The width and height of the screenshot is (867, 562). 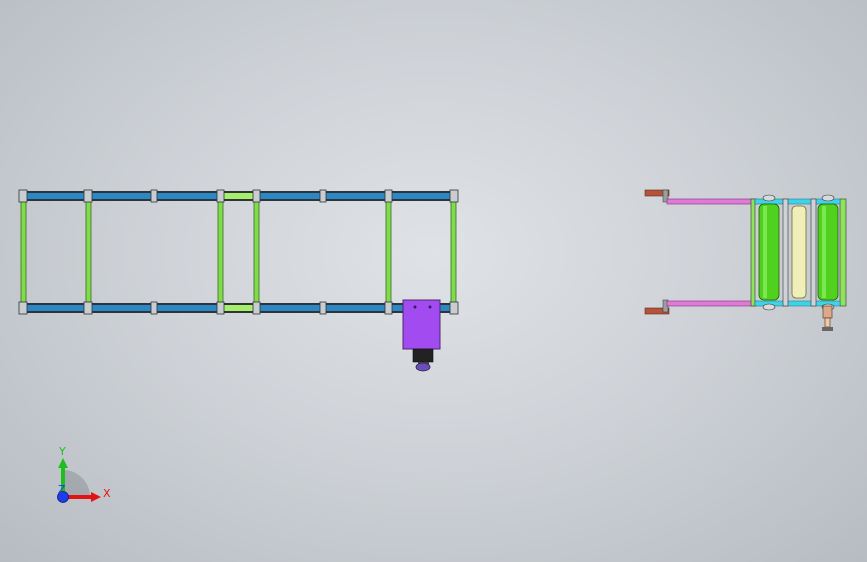 What do you see at coordinates (239, 196) in the screenshot?
I see `frame-top-accent` at bounding box center [239, 196].